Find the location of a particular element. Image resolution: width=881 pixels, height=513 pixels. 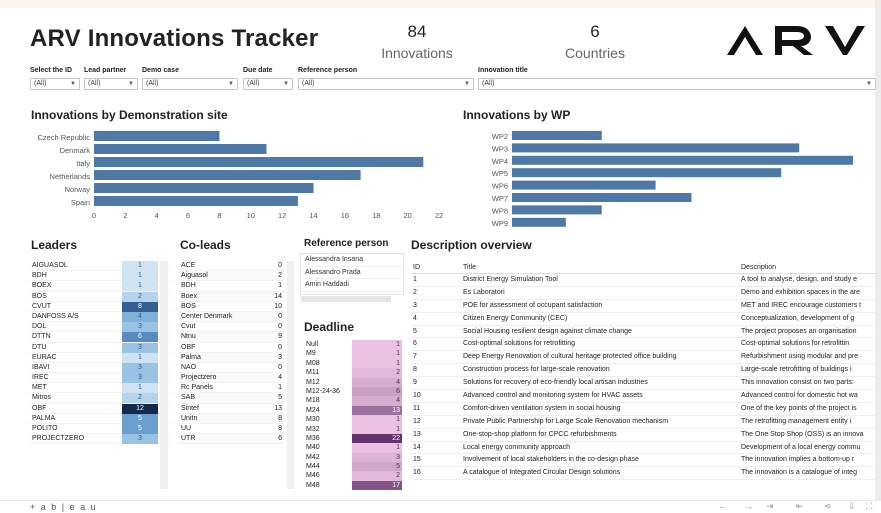

leaders-scrollbar is located at coordinates (164, 375).